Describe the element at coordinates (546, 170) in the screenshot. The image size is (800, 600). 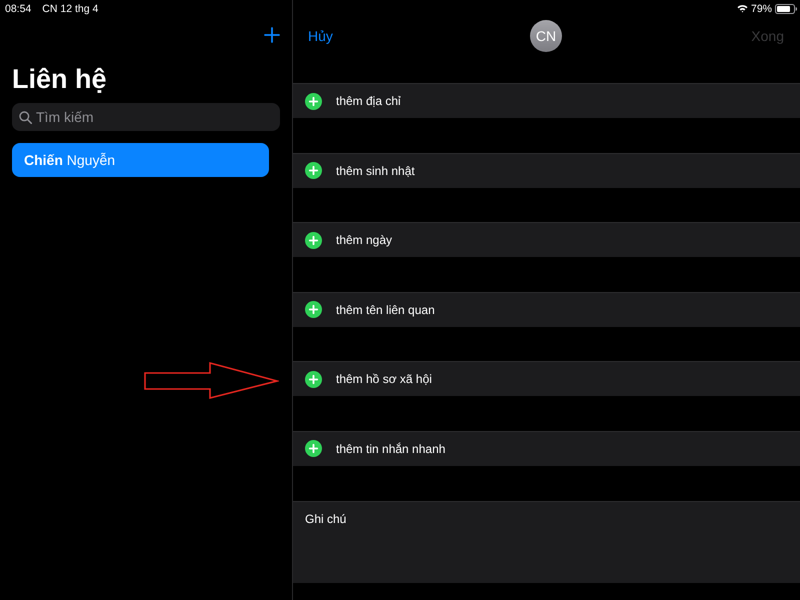
I see `add-field-row: thêm sinh nhật` at that location.